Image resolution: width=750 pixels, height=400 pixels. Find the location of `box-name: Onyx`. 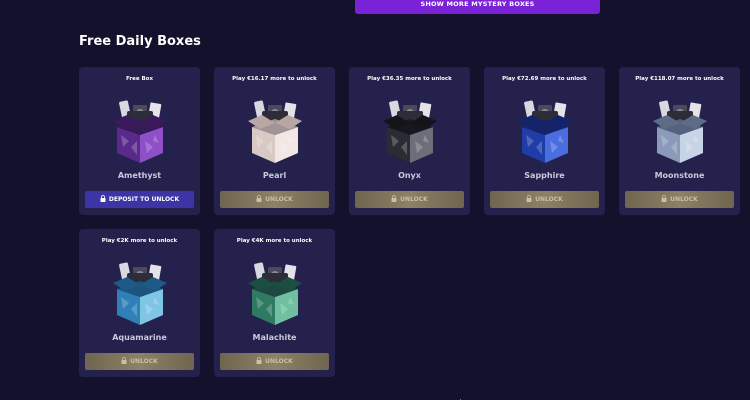

box-name: Onyx is located at coordinates (409, 175).